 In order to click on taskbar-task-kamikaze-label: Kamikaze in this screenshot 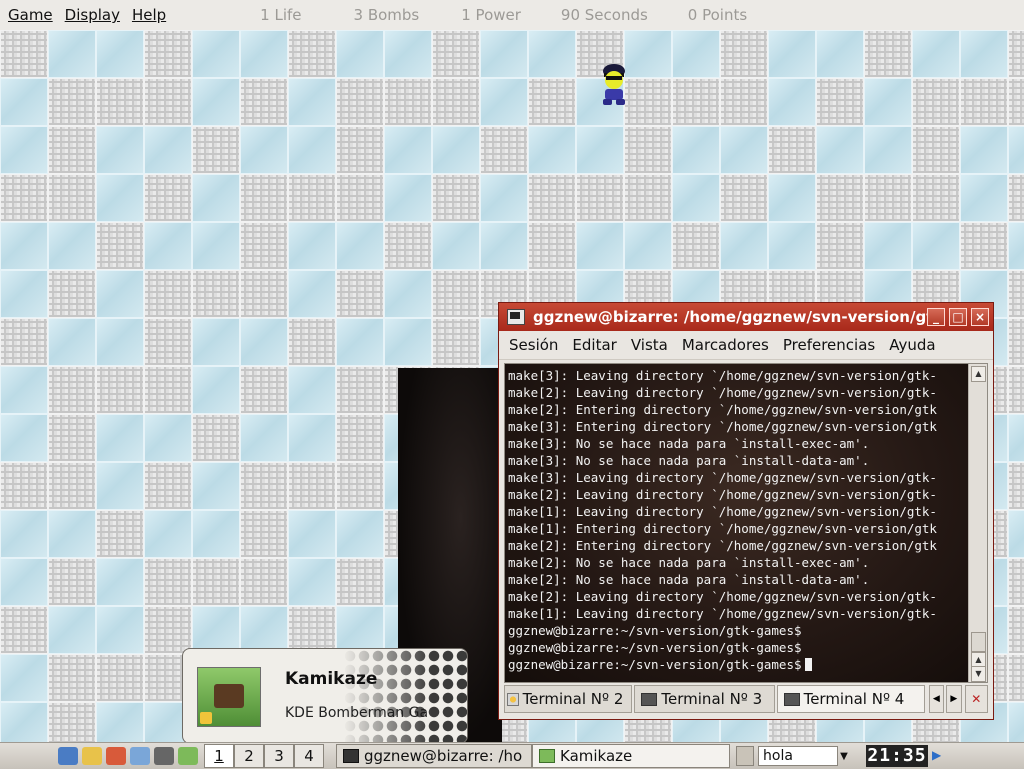, I will do `click(596, 756)`.